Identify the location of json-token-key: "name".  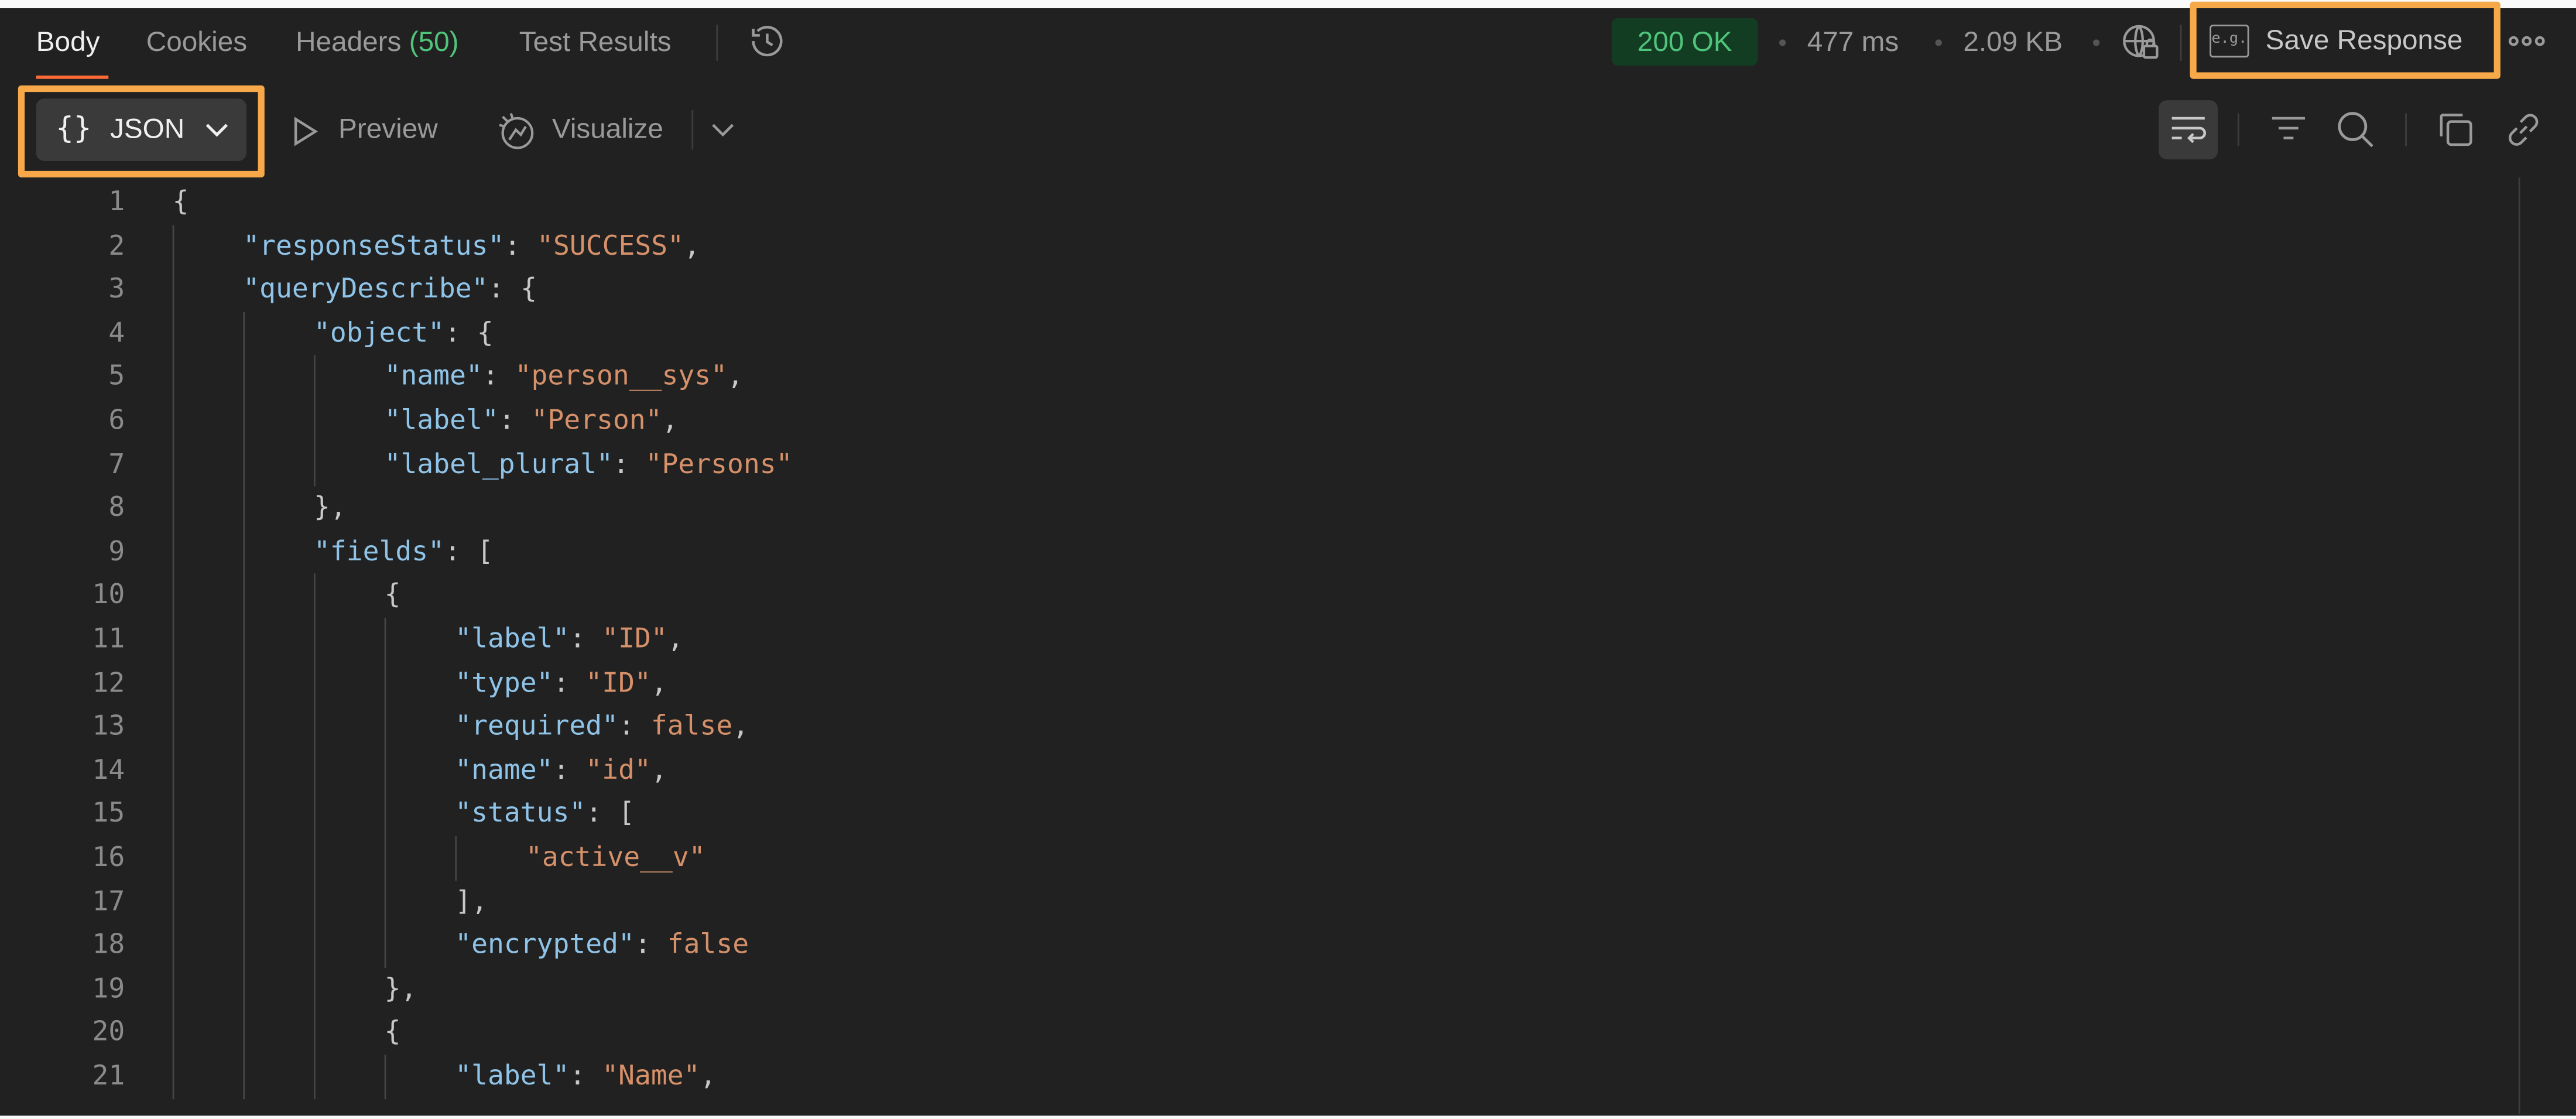
(433, 376).